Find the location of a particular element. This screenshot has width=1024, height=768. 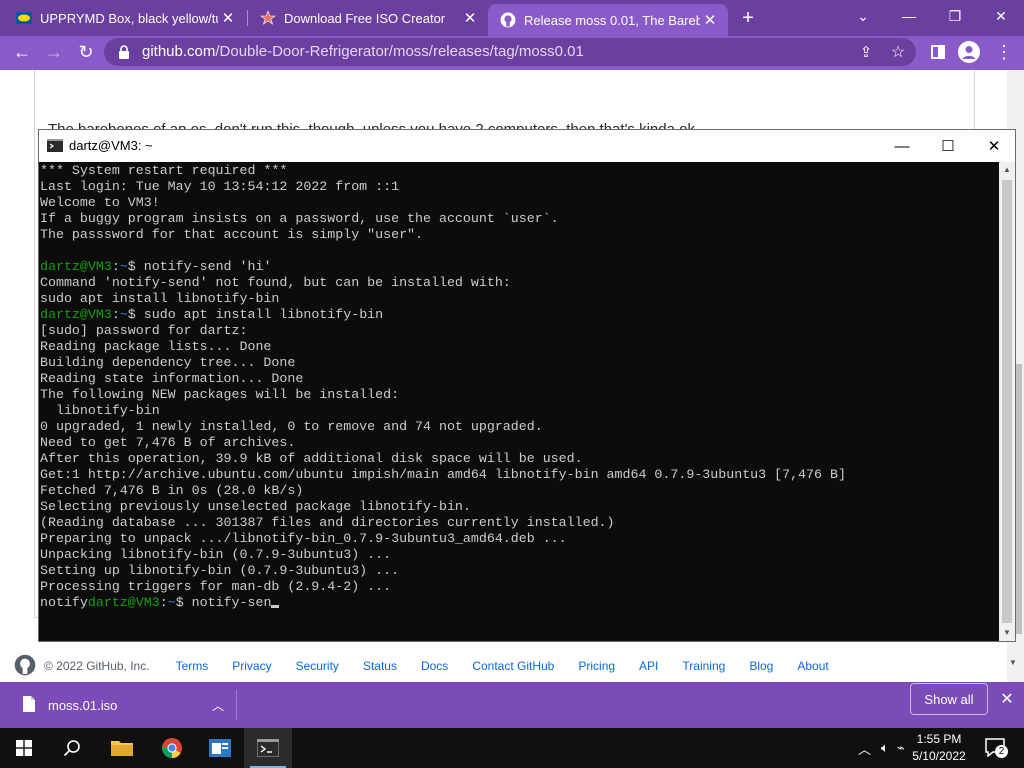

menu-dots-icon: ⋮ is located at coordinates (1004, 52).